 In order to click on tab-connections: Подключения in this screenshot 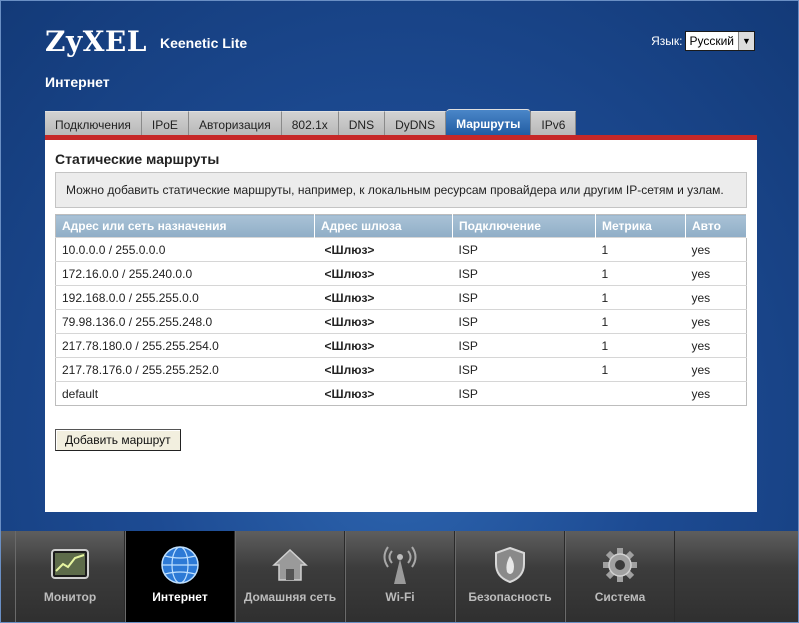, I will do `click(93, 124)`.